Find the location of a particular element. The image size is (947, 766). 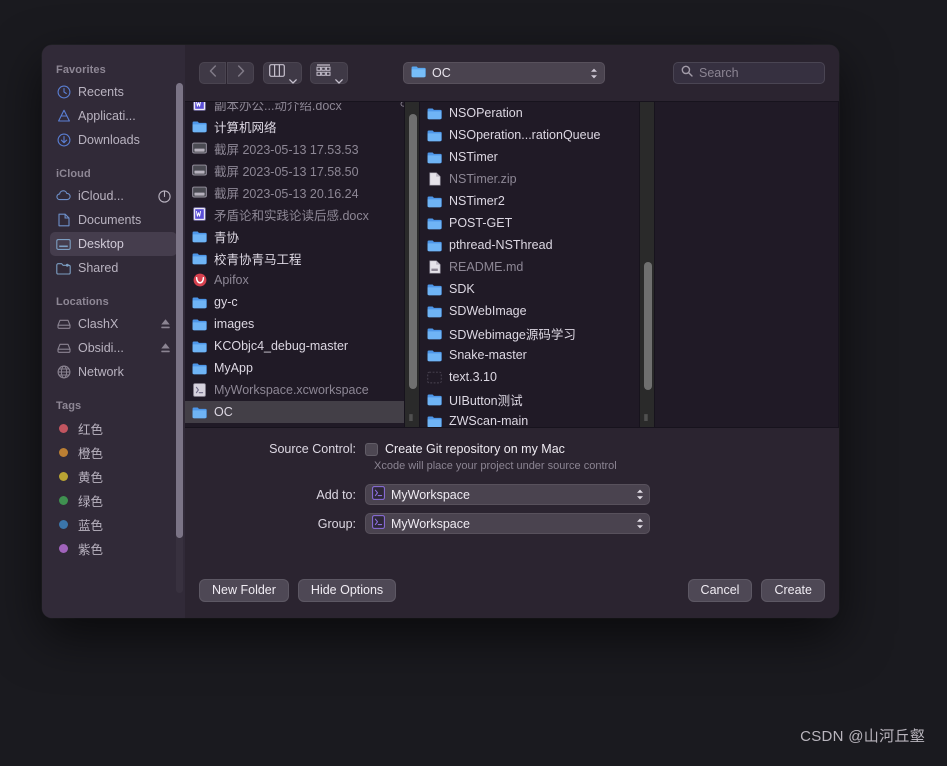

column-1-scrollbar-thumb is located at coordinates (413, 251).